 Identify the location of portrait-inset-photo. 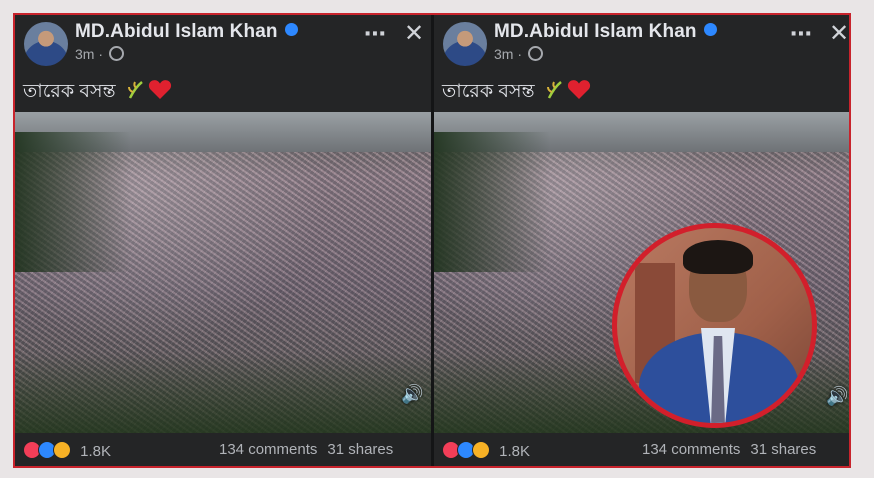
(714, 325).